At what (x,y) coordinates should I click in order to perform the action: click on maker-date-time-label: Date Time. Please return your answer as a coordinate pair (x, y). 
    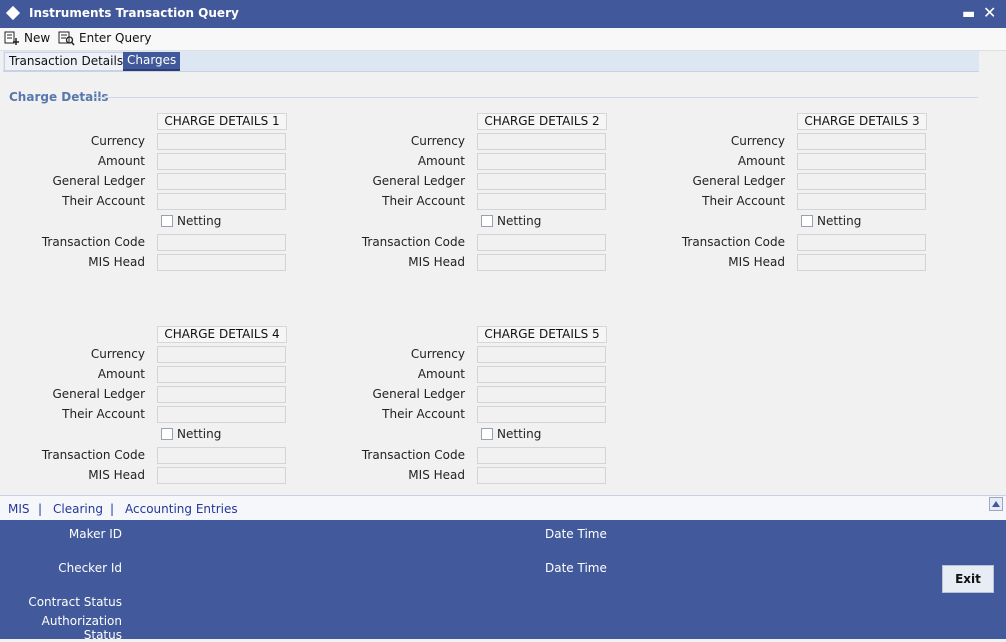
    Looking at the image, I should click on (576, 534).